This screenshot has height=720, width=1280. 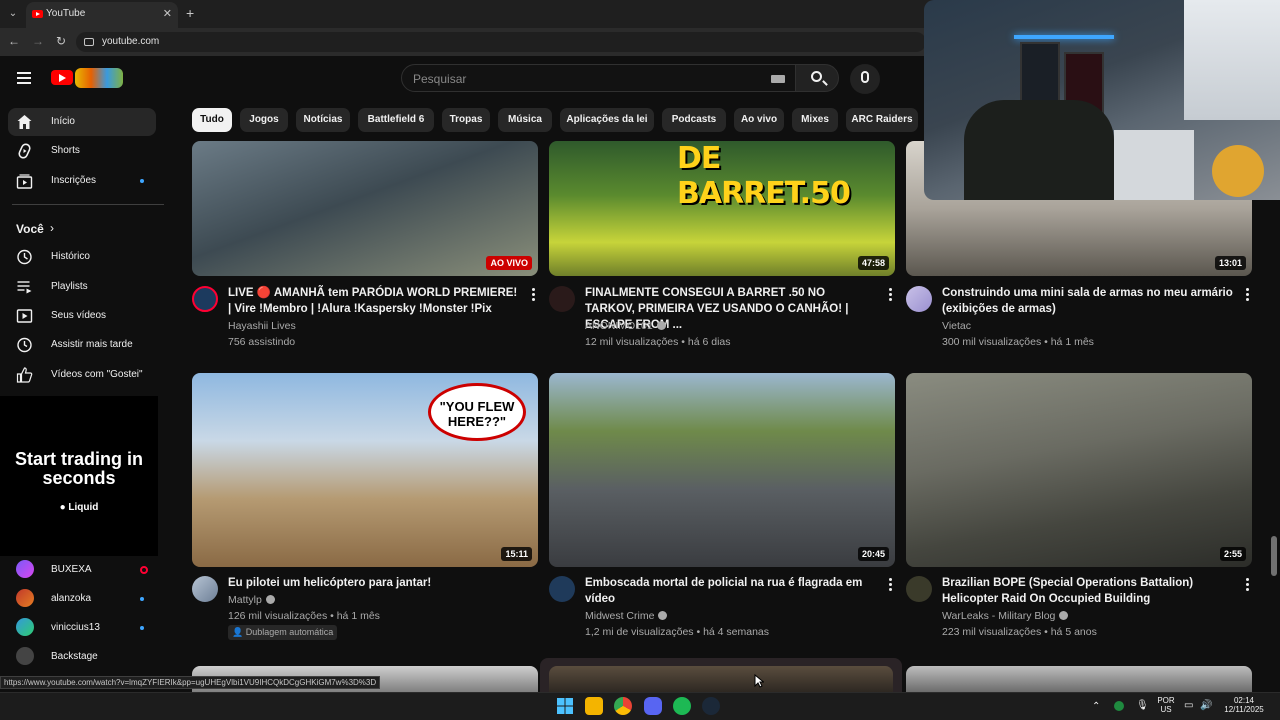 I want to click on search-button, so click(x=817, y=78).